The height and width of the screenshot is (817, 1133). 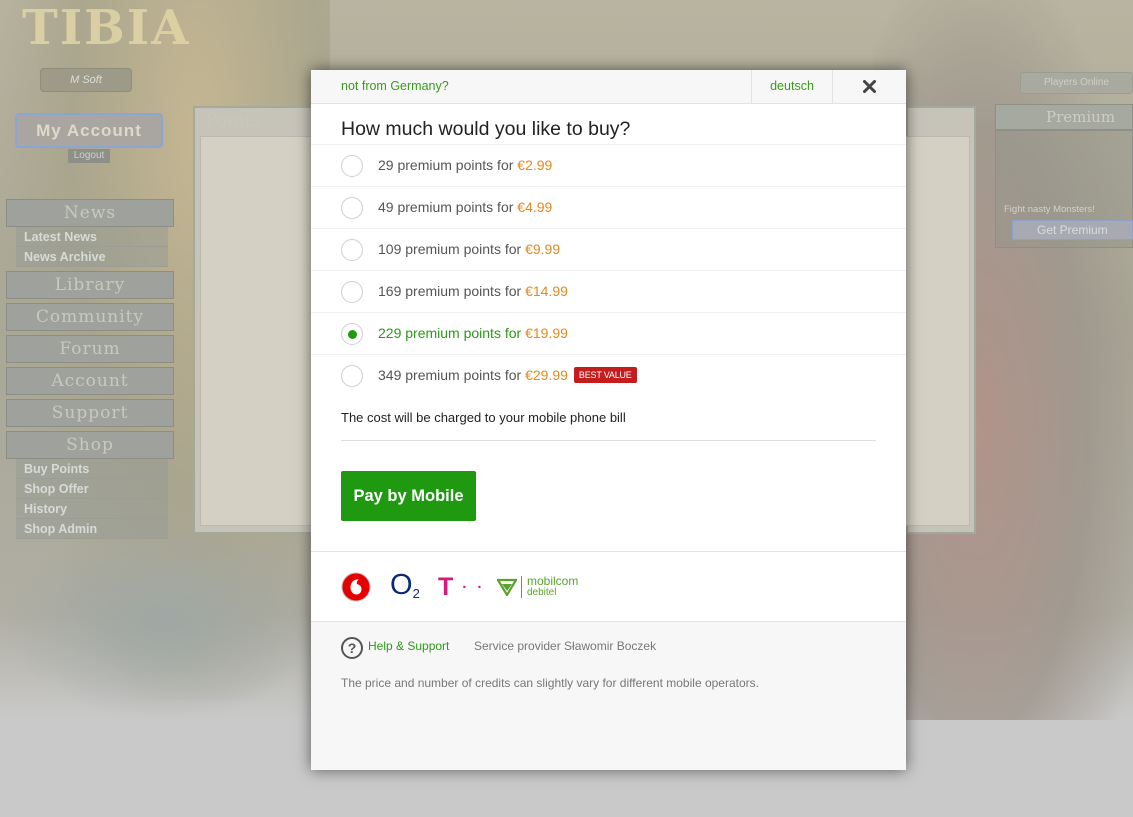 I want to click on pay-by-mobile-button: Pay by Mobile, so click(x=408, y=496).